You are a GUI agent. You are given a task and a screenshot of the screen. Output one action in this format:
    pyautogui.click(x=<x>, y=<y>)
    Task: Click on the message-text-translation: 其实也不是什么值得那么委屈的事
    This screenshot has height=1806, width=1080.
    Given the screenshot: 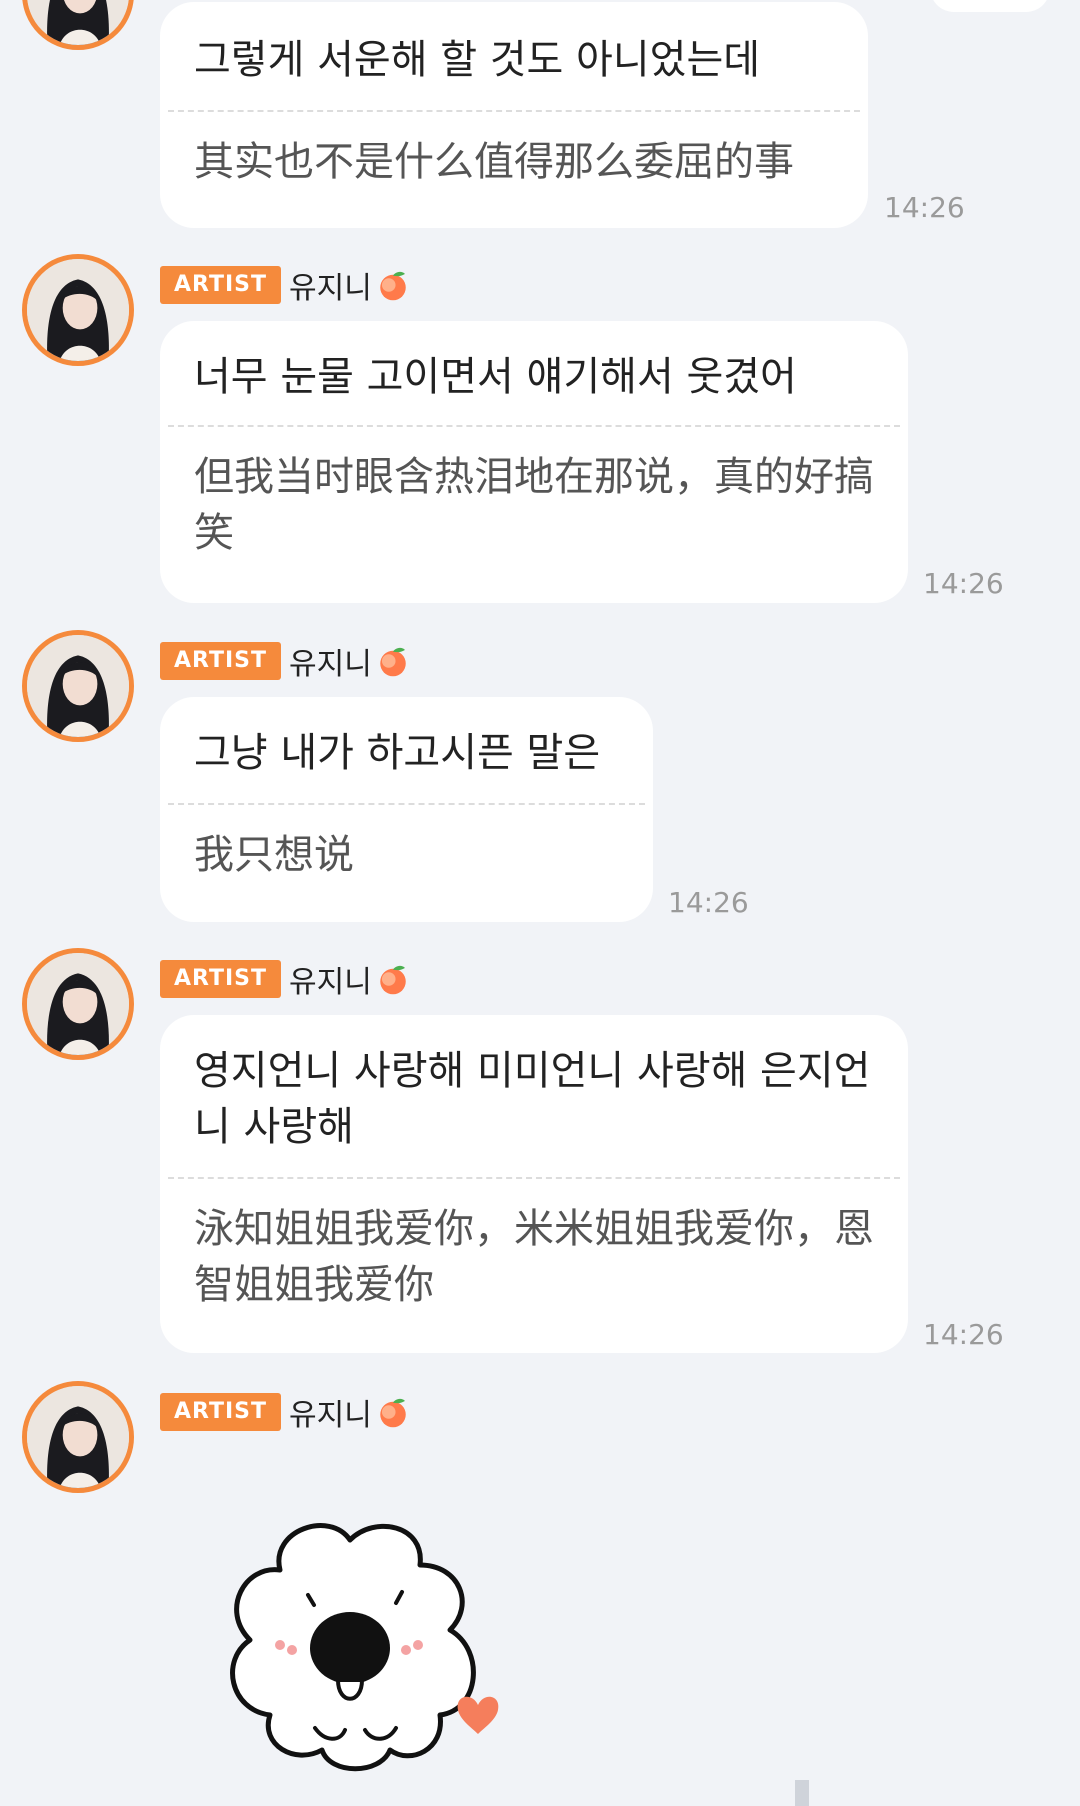 What is the action you would take?
    pyautogui.click(x=494, y=162)
    